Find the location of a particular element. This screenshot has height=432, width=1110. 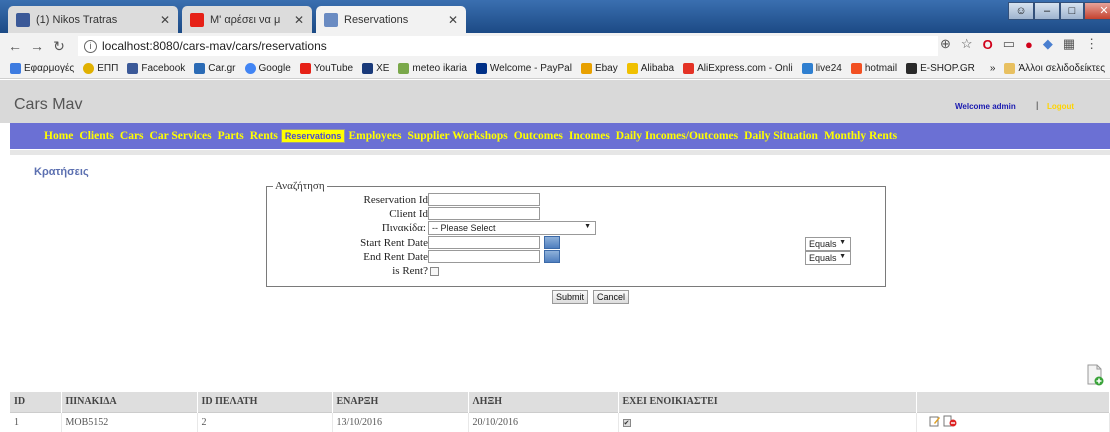

menu-parts: Parts is located at coordinates (231, 136).